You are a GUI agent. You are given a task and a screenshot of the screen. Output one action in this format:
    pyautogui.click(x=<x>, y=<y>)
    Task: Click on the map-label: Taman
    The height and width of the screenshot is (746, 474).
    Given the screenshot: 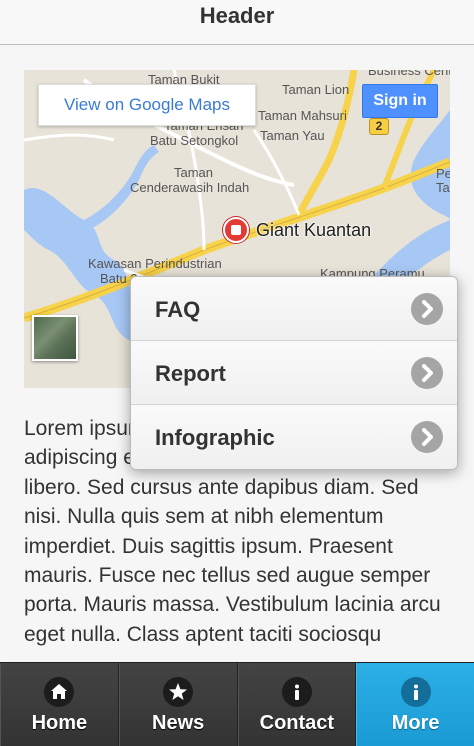 What is the action you would take?
    pyautogui.click(x=194, y=172)
    